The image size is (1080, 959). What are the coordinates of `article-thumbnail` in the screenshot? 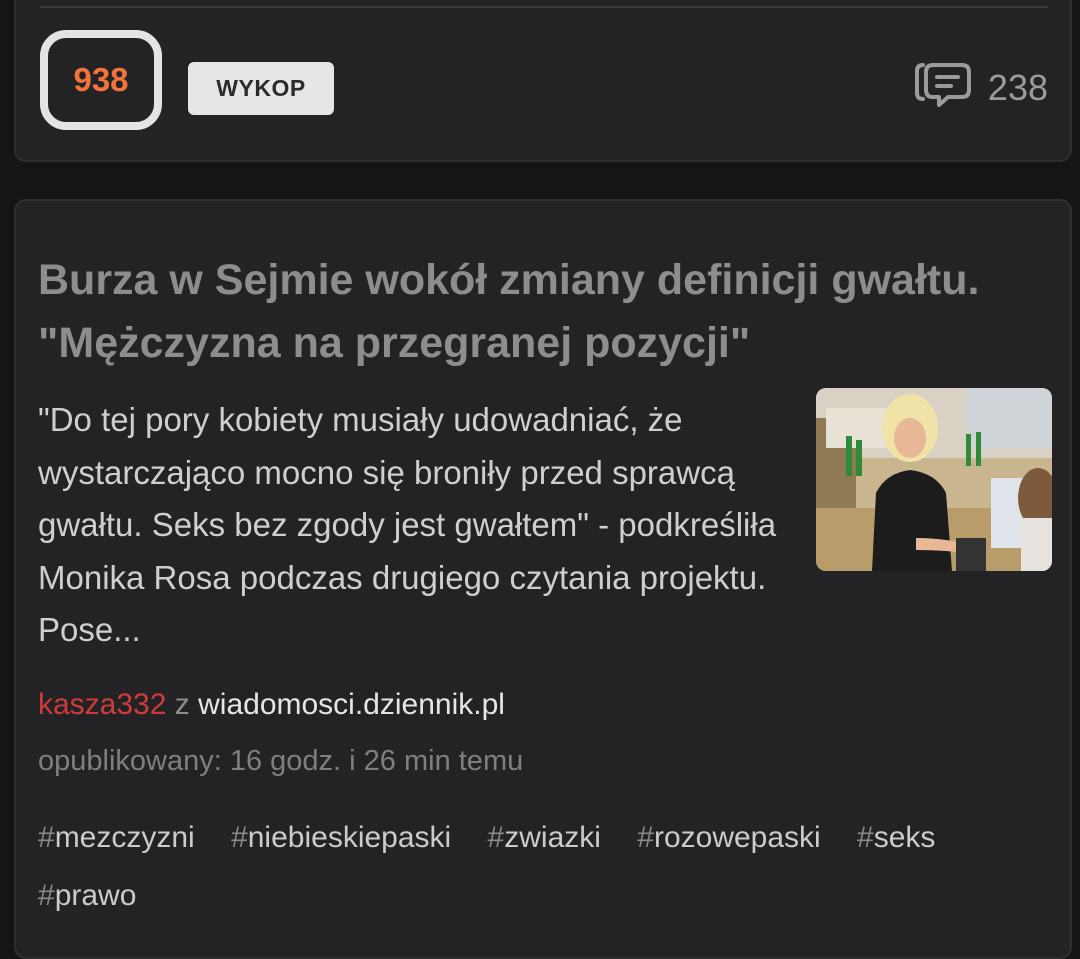 It's located at (934, 479).